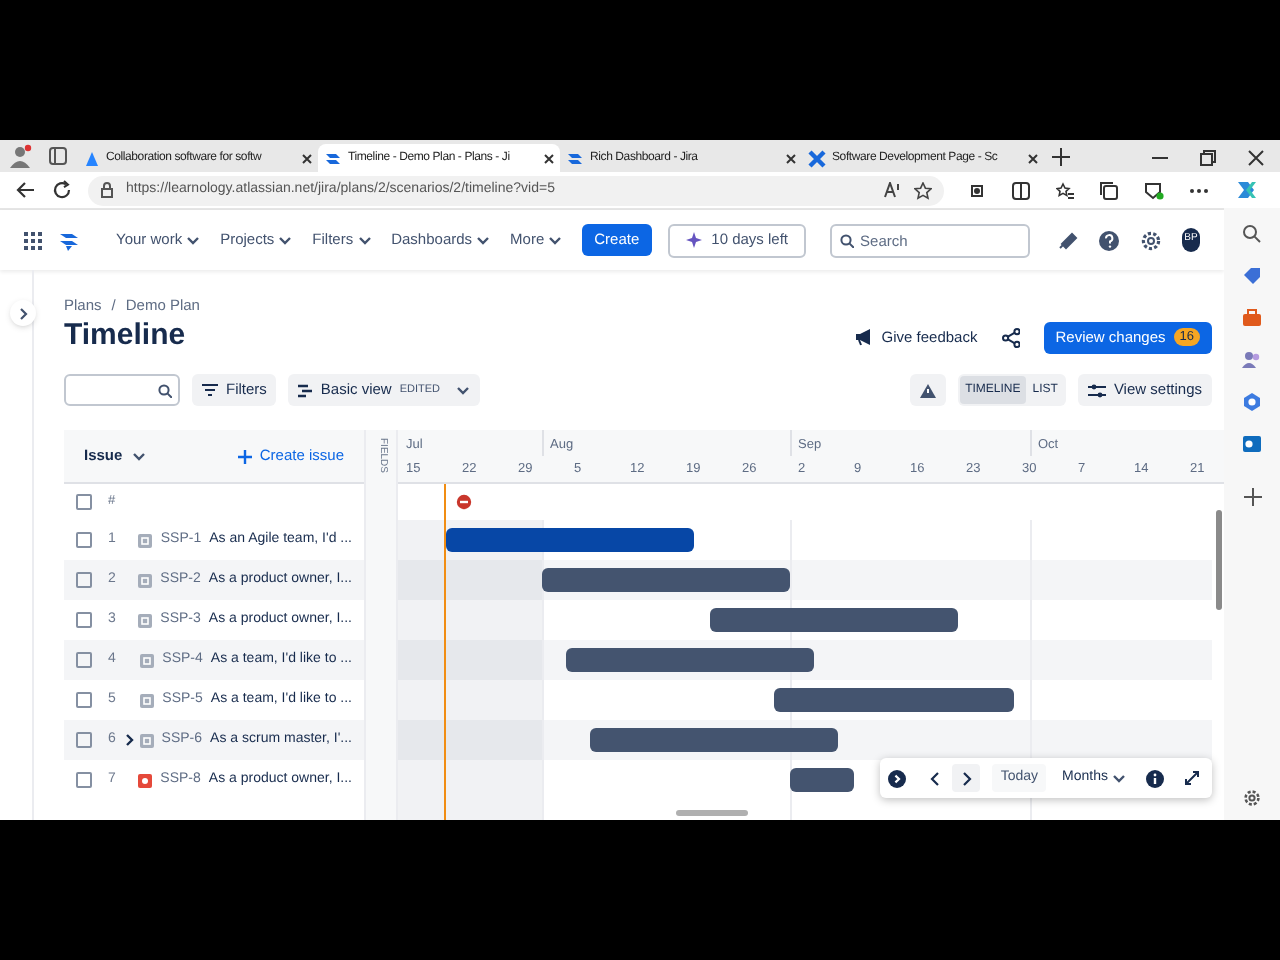 The width and height of the screenshot is (1280, 960). I want to click on shield-icon, so click(1154, 190).